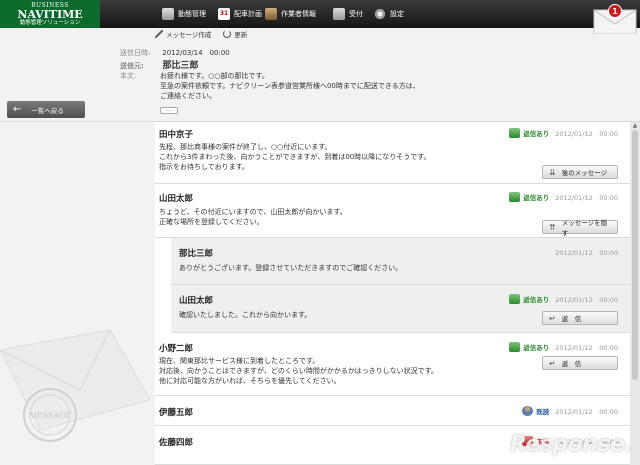  Describe the element at coordinates (176, 135) in the screenshot. I see `message-sender: 田中京子` at that location.